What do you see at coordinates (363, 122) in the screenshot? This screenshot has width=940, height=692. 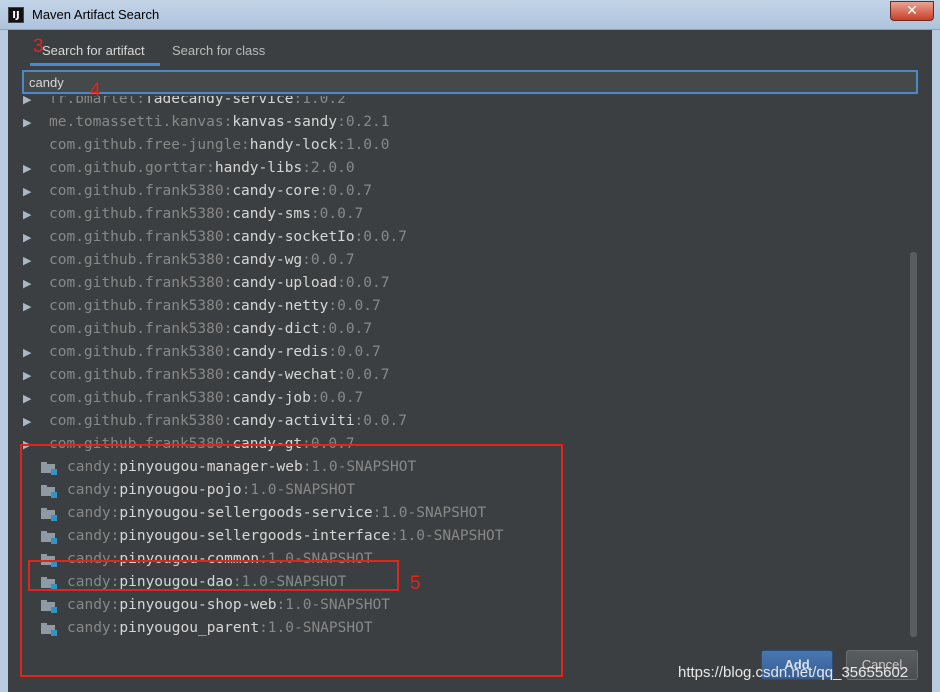 I see `result-version: :0.2.1` at bounding box center [363, 122].